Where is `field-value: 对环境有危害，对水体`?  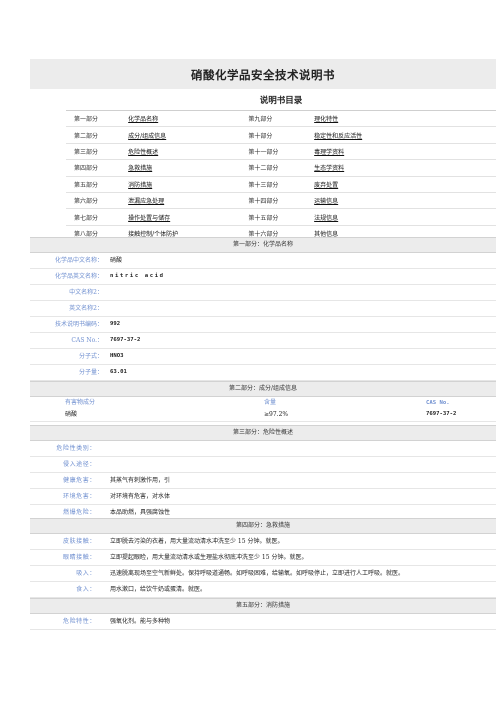
field-value: 对环境有危害，对水体 is located at coordinates (140, 496).